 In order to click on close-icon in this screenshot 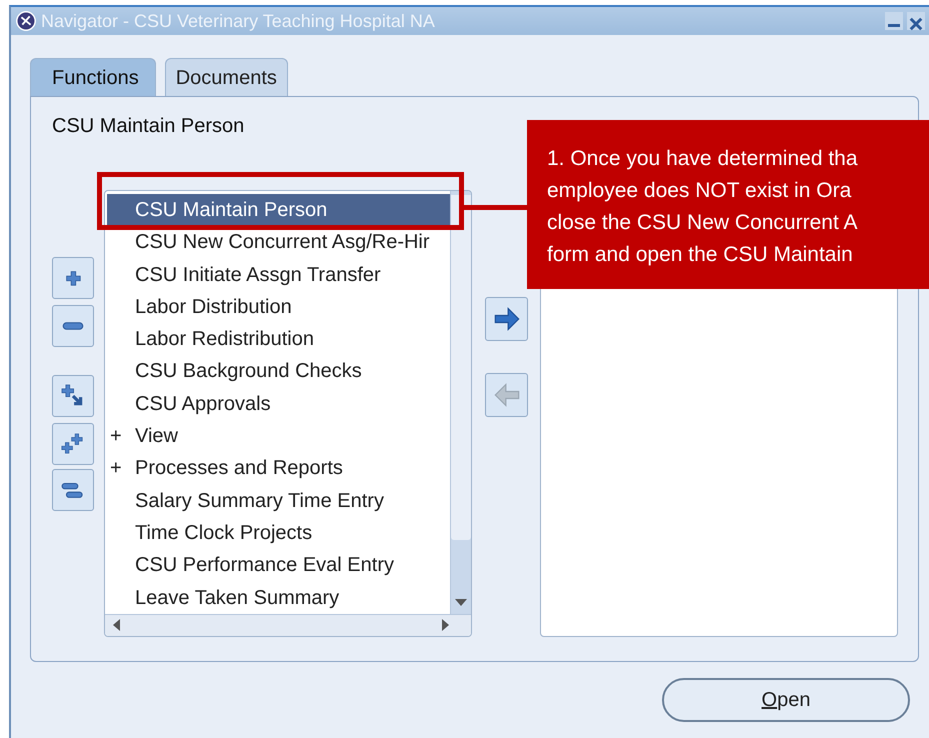, I will do `click(916, 23)`.